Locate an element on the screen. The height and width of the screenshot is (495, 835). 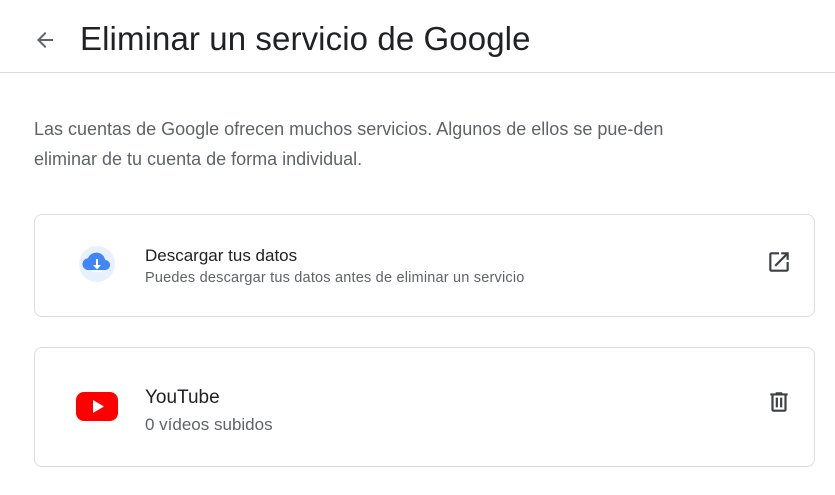
youtube-title: YouTube is located at coordinates (182, 397).